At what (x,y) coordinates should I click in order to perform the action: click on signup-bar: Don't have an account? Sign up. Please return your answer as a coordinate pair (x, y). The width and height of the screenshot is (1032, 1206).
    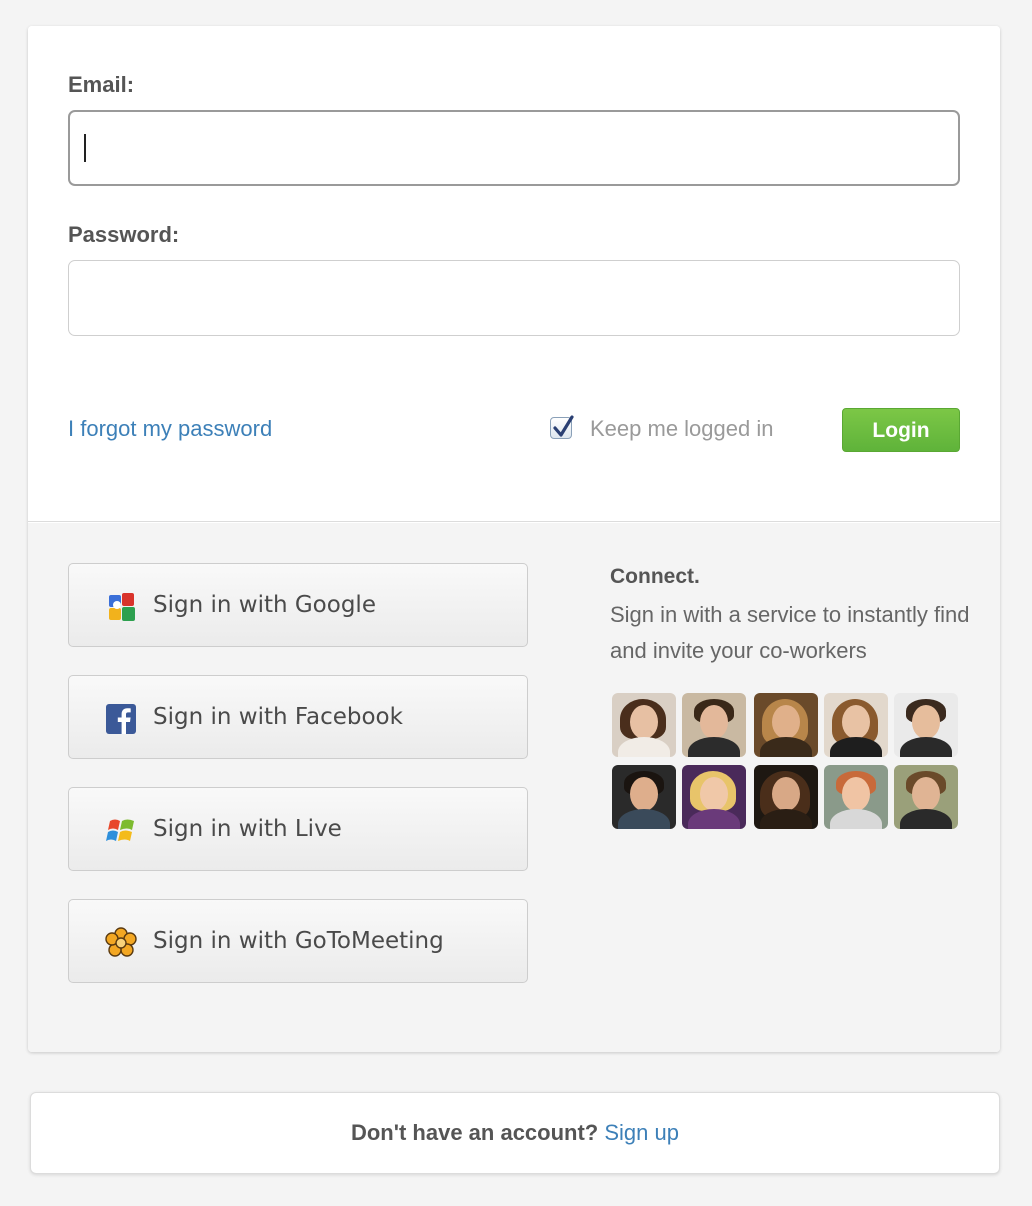
    Looking at the image, I should click on (515, 1133).